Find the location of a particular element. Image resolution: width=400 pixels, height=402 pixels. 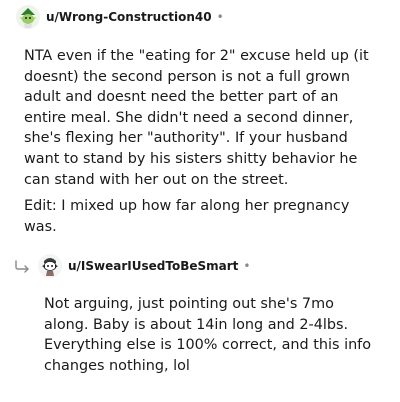

username: u/Wrong-Construction40 is located at coordinates (129, 17).